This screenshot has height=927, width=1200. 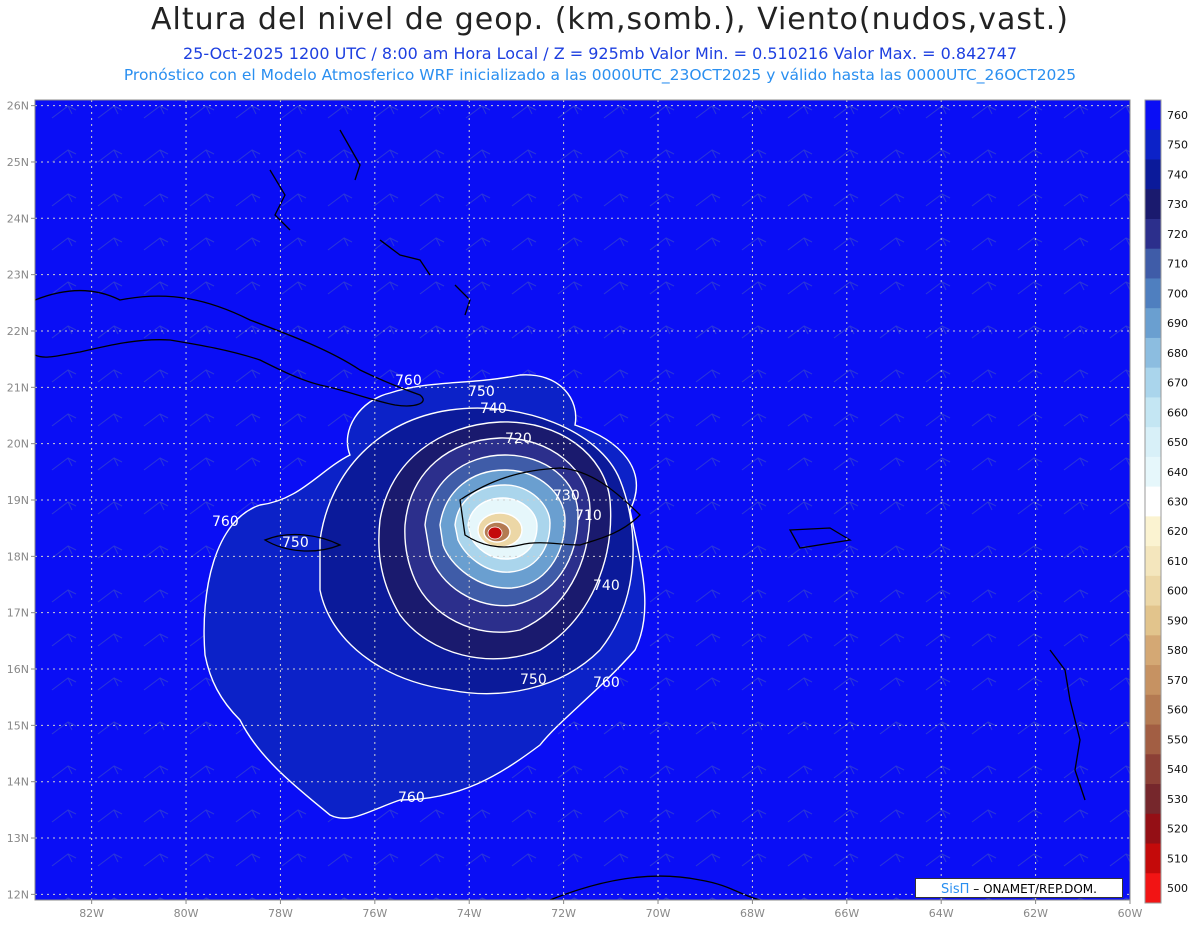 I want to click on colorbar-label: 500, so click(x=1177, y=888).